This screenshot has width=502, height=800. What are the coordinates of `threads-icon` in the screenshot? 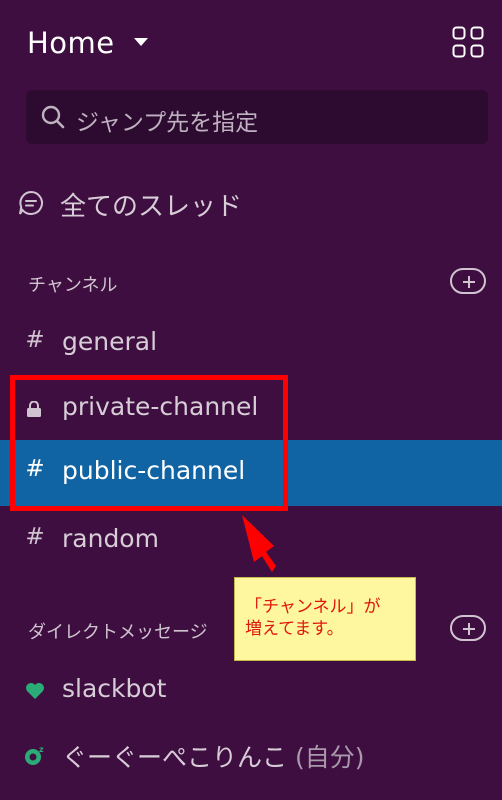 It's located at (31, 202).